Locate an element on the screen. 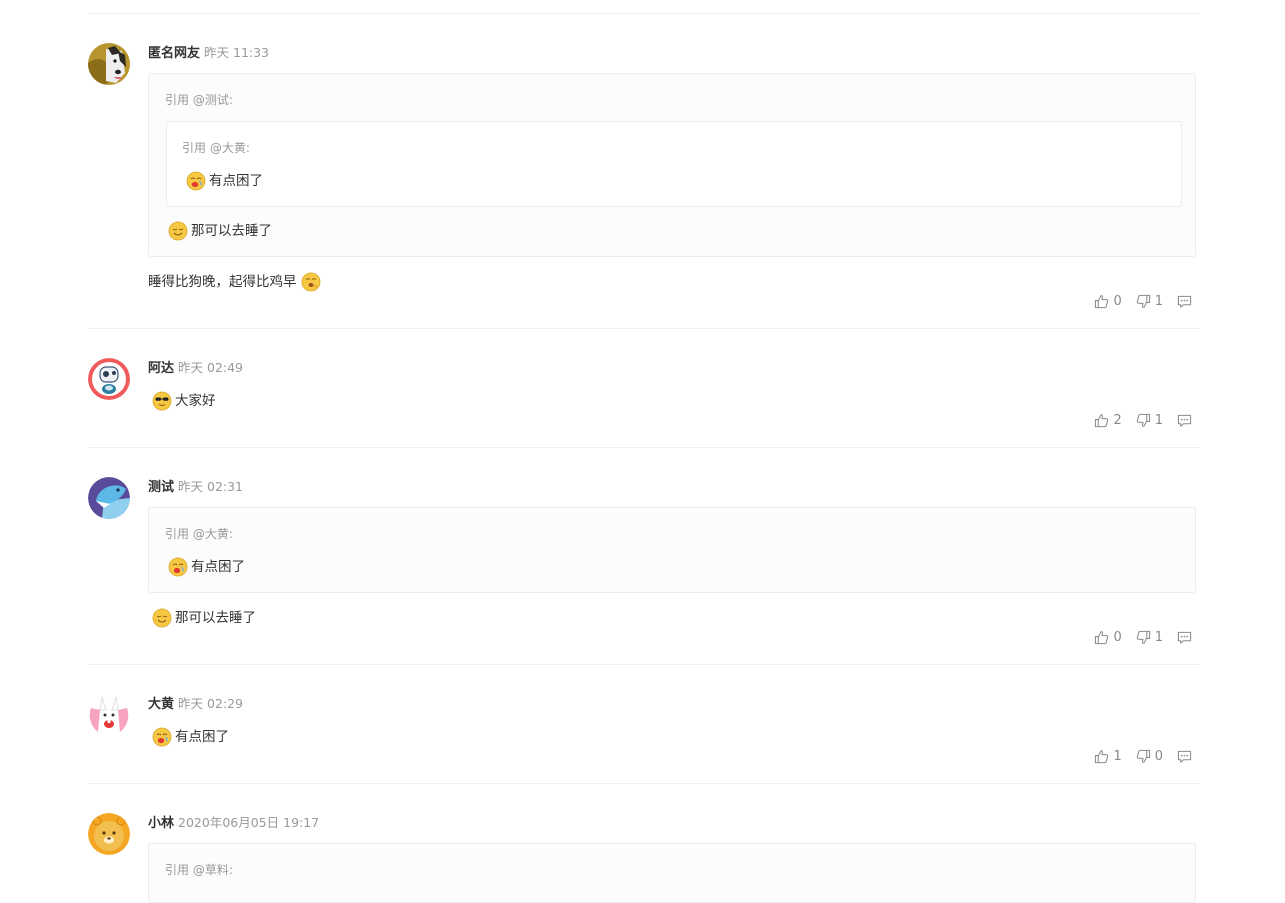  nested-quote-block: 引用 @大黄: 有点困了 is located at coordinates (674, 164).